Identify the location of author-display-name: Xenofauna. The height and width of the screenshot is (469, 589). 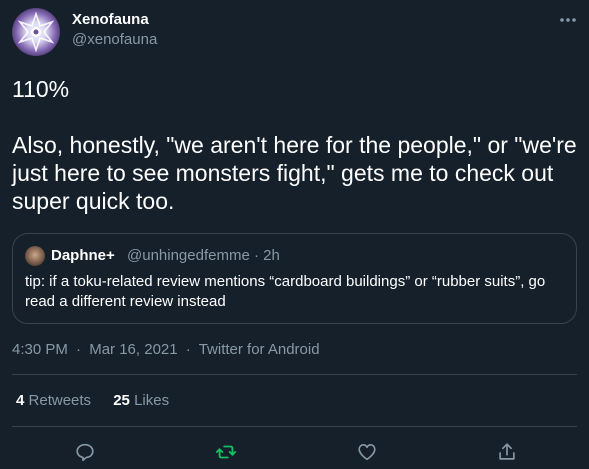
(110, 19).